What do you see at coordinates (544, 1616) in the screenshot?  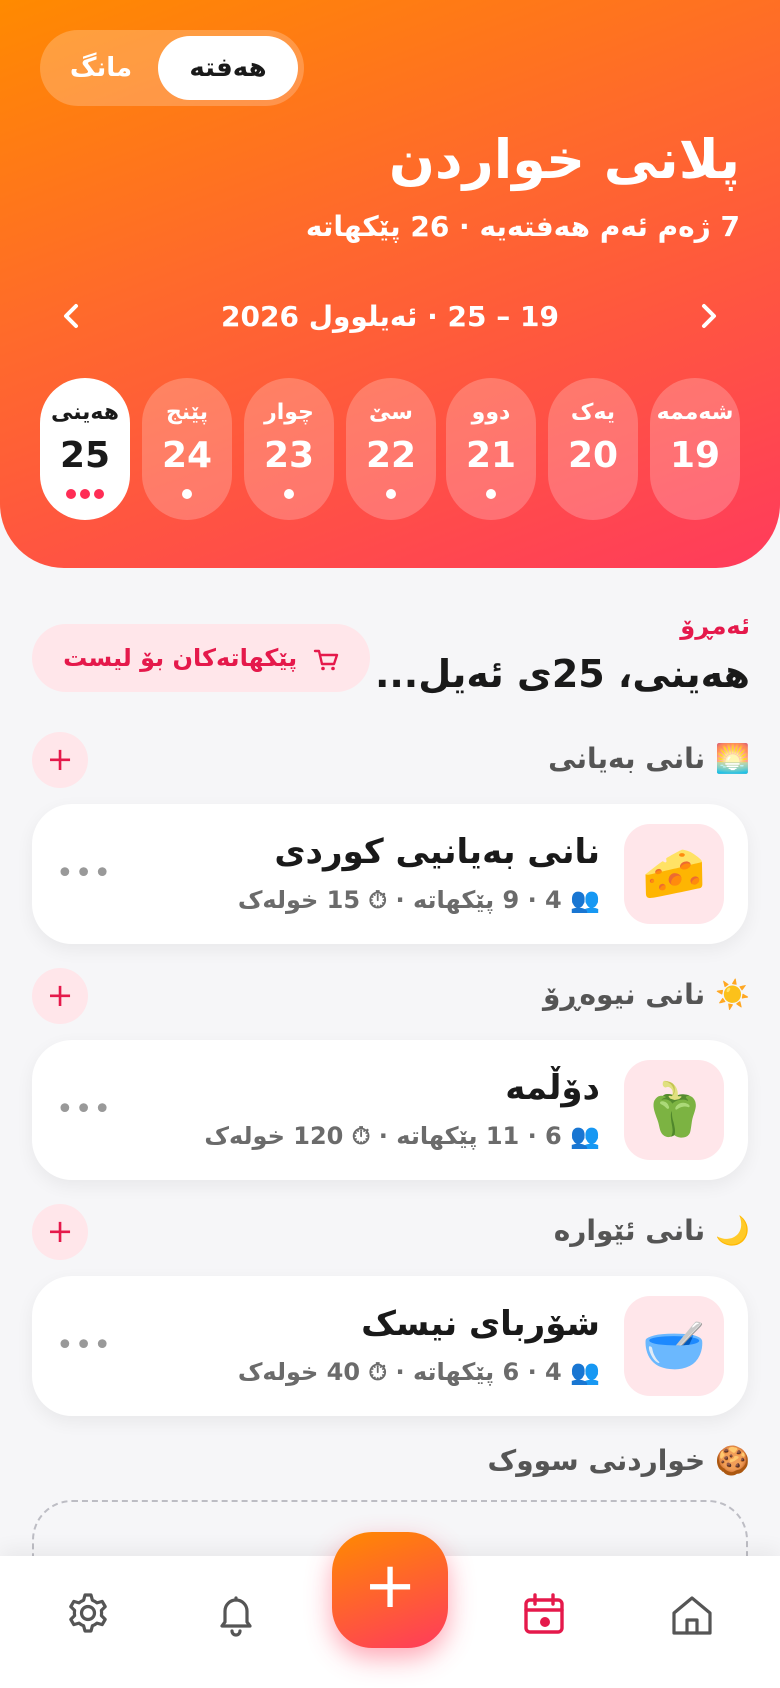 I see `calendar-icon` at bounding box center [544, 1616].